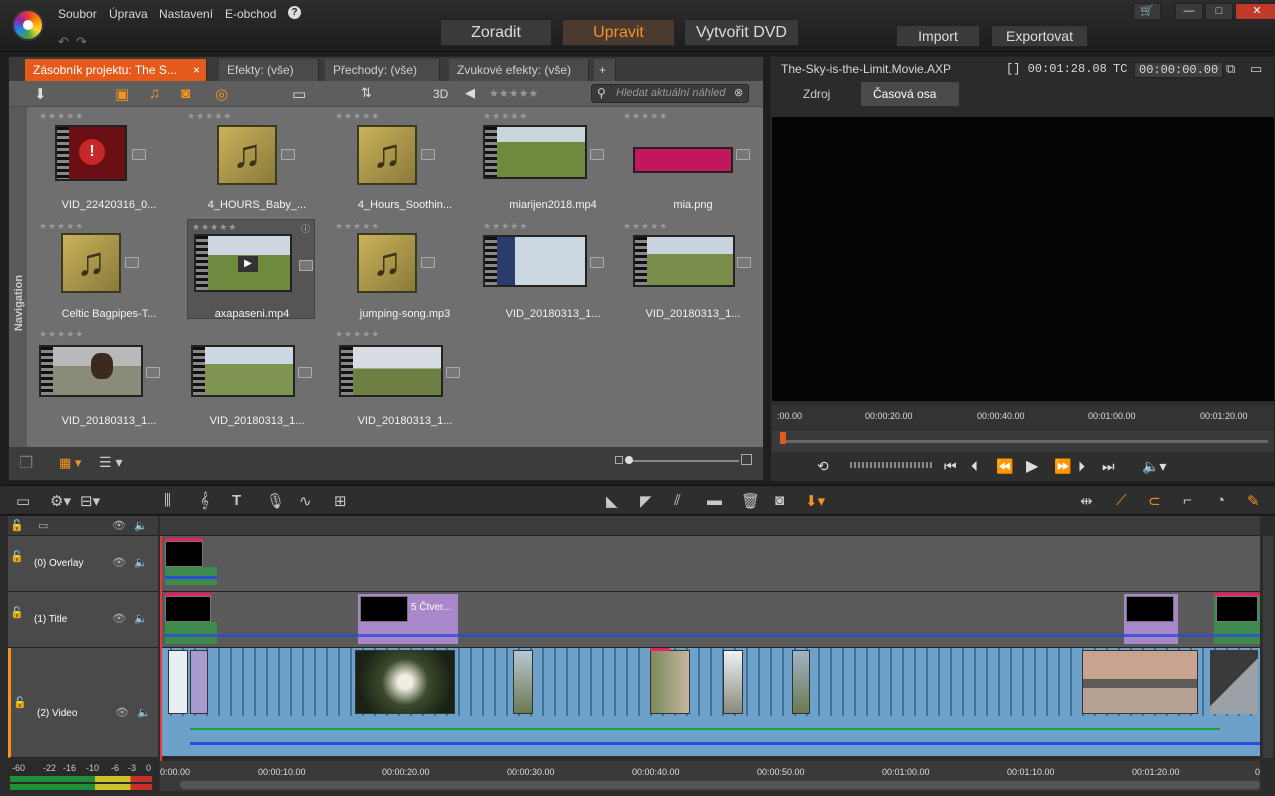  I want to click on tab-close-icon: ×, so click(196, 70).